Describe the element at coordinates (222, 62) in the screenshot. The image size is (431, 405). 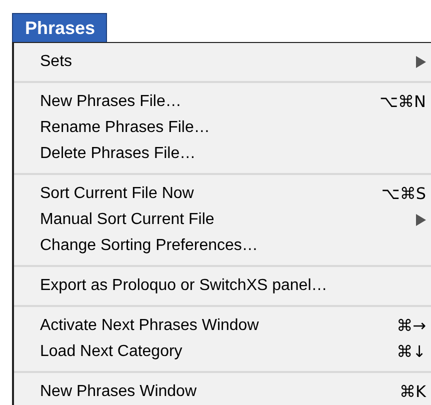
I see `menu-item: Sets` at that location.